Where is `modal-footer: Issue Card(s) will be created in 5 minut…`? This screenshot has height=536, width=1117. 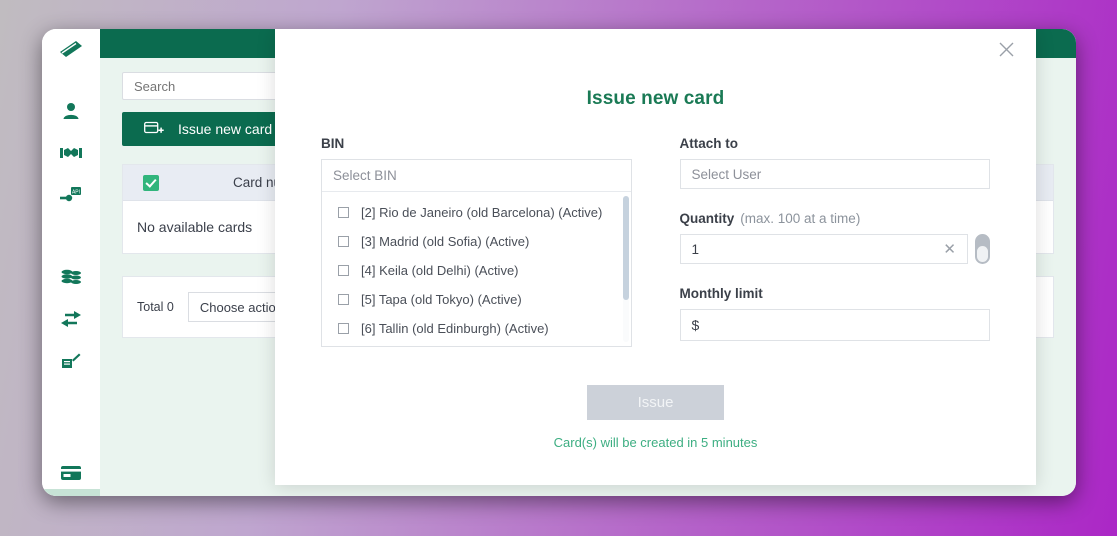
modal-footer: Issue Card(s) will be created in 5 minut… is located at coordinates (655, 406).